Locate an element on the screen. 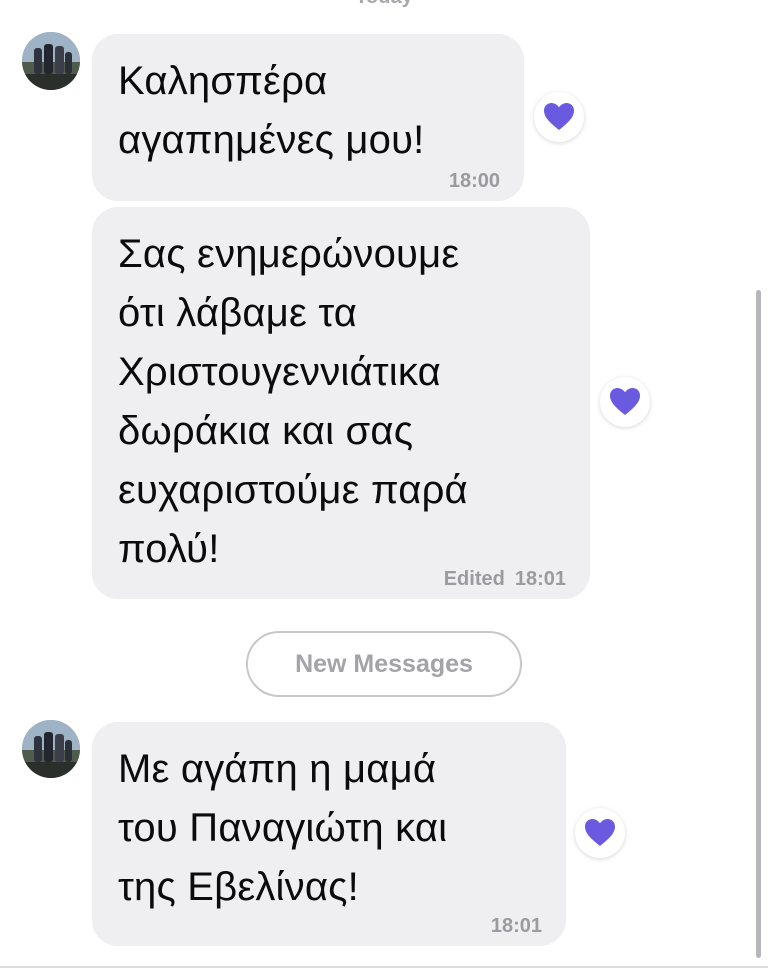 The width and height of the screenshot is (768, 978). message-meta: Edited 18:01 is located at coordinates (505, 579).